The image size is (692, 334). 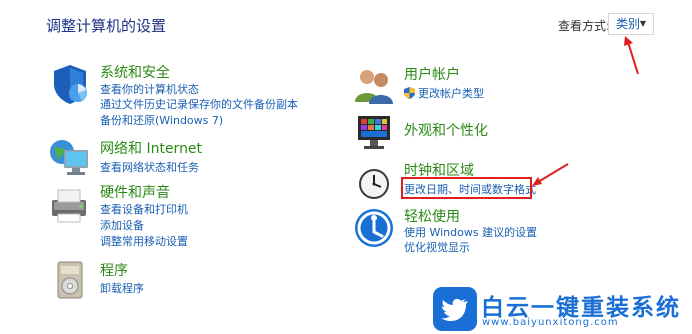 What do you see at coordinates (135, 192) in the screenshot?
I see `category-title-hardware: 硬件和声音` at bounding box center [135, 192].